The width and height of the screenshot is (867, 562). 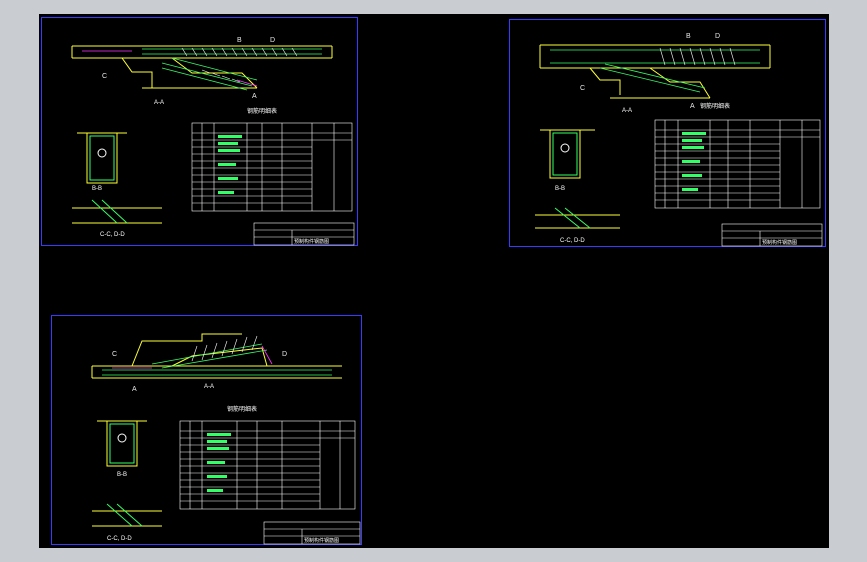 I want to click on stirrups, so click(x=697, y=56).